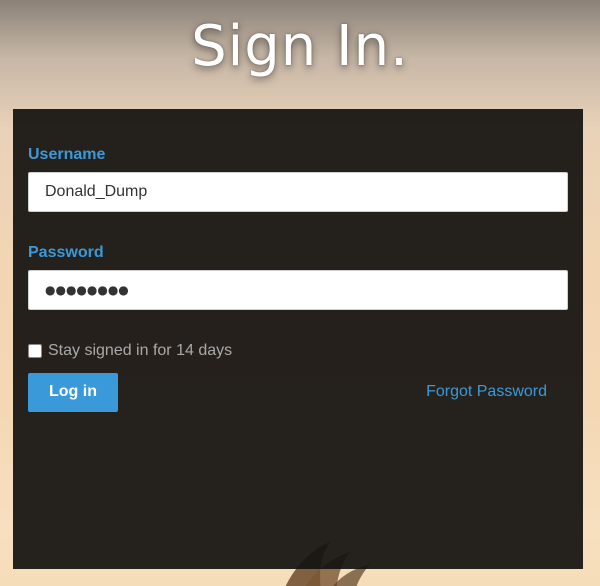 The width and height of the screenshot is (600, 586). What do you see at coordinates (67, 154) in the screenshot?
I see `username-label: Username` at bounding box center [67, 154].